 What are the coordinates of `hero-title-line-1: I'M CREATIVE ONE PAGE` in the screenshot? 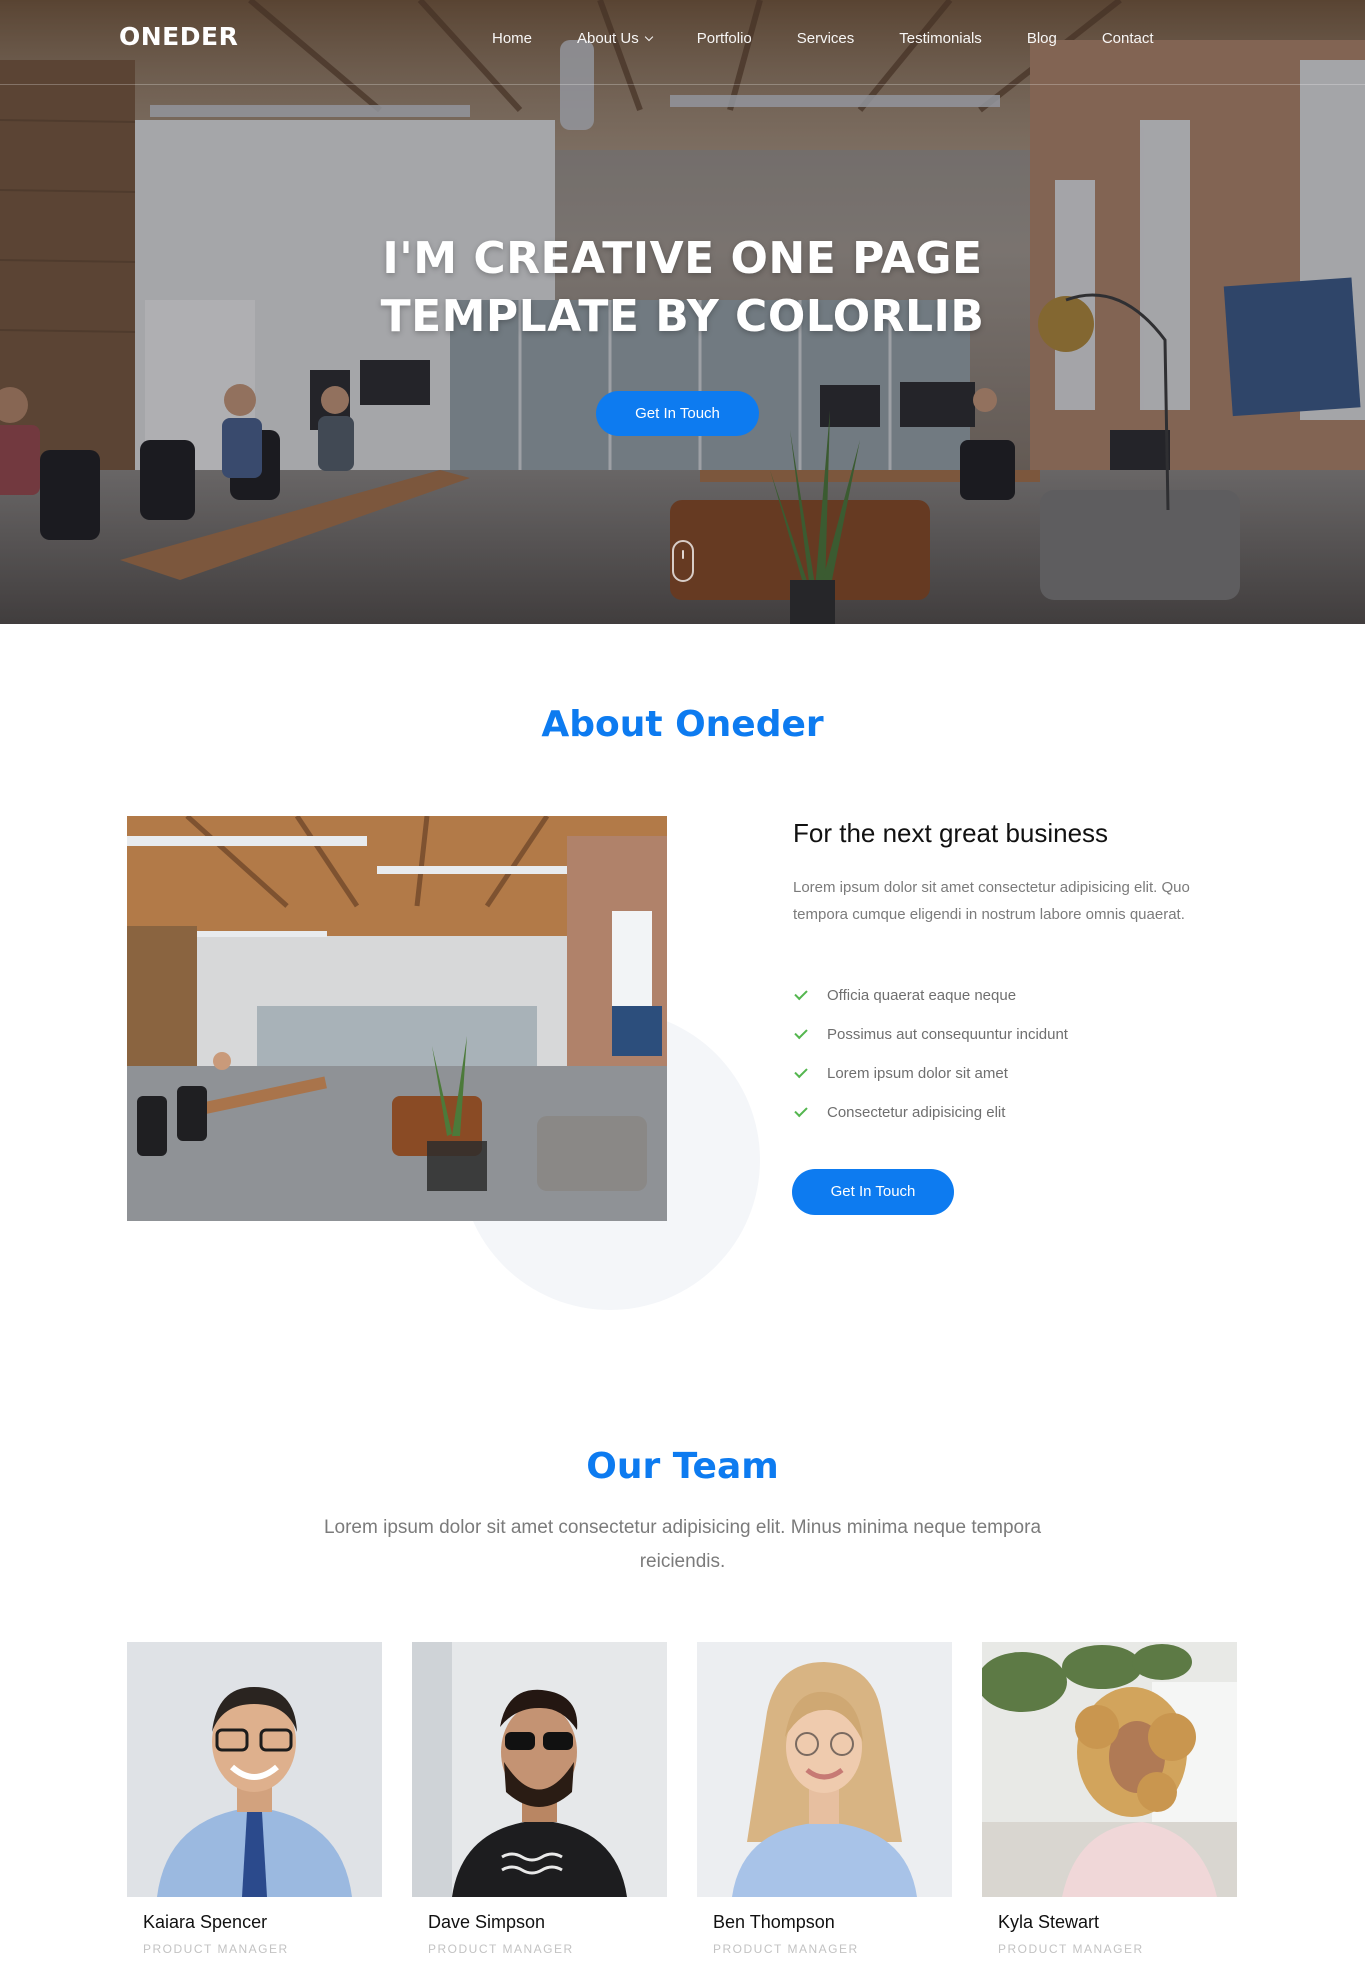 It's located at (682, 258).